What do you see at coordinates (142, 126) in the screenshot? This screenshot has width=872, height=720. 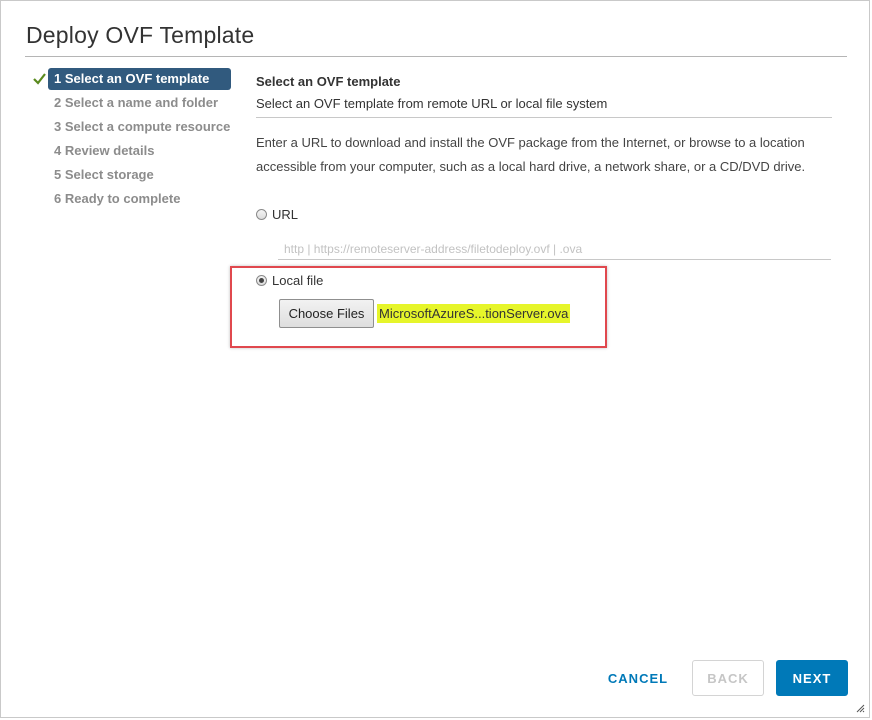 I see `step-label: 3 Select a compute resource` at bounding box center [142, 126].